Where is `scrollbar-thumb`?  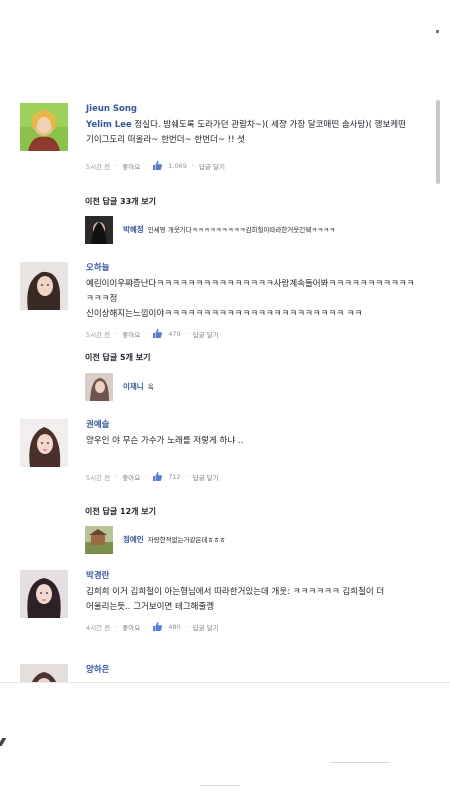 scrollbar-thumb is located at coordinates (438, 142).